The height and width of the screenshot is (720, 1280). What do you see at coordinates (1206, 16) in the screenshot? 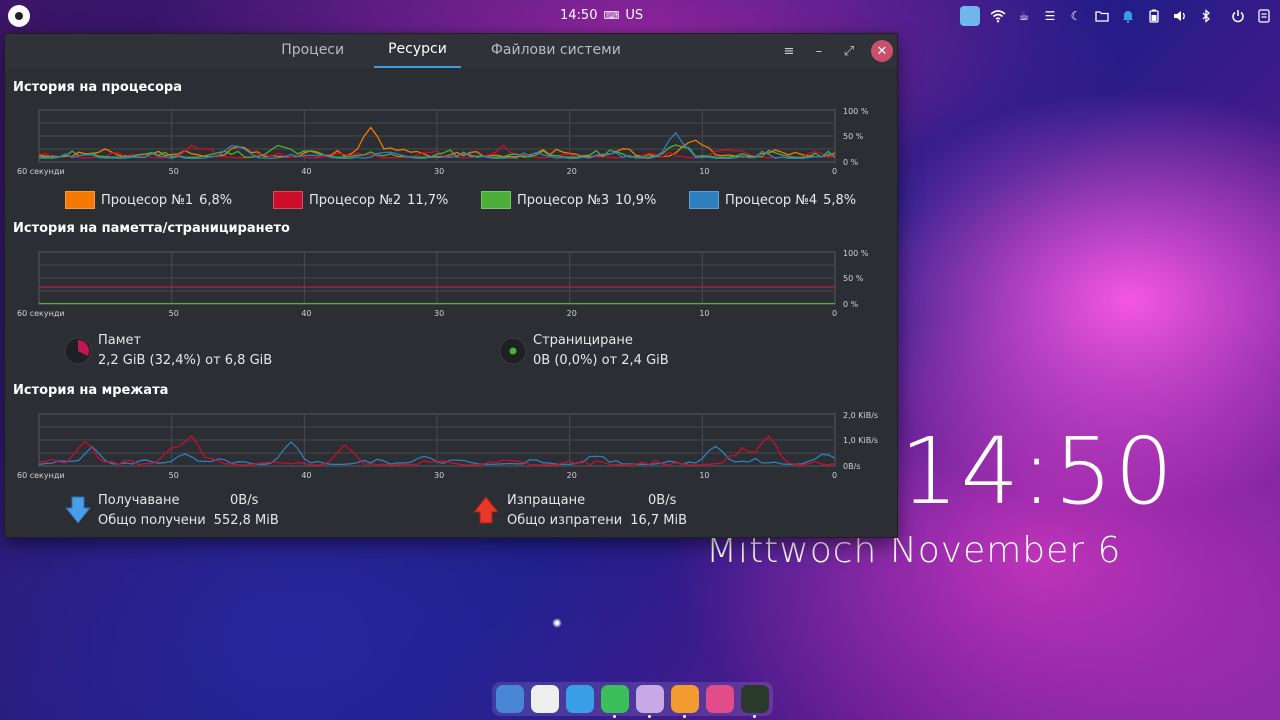
I see `bluetooth-icon` at bounding box center [1206, 16].